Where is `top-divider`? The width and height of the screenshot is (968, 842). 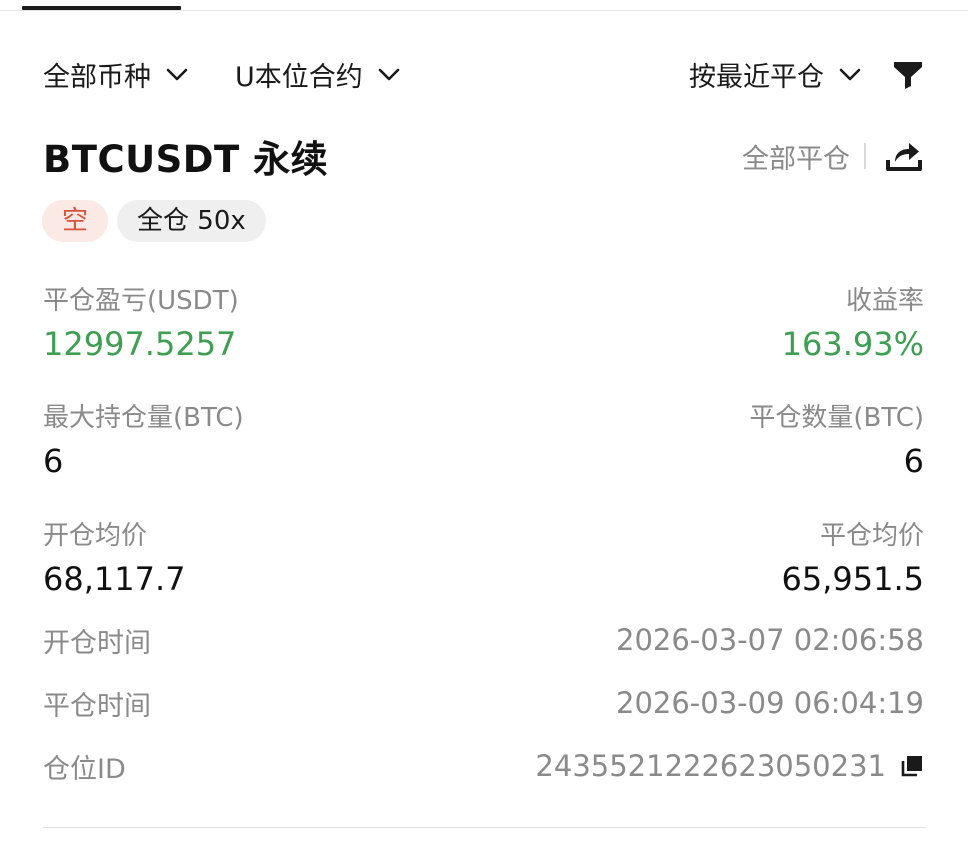 top-divider is located at coordinates (484, 10).